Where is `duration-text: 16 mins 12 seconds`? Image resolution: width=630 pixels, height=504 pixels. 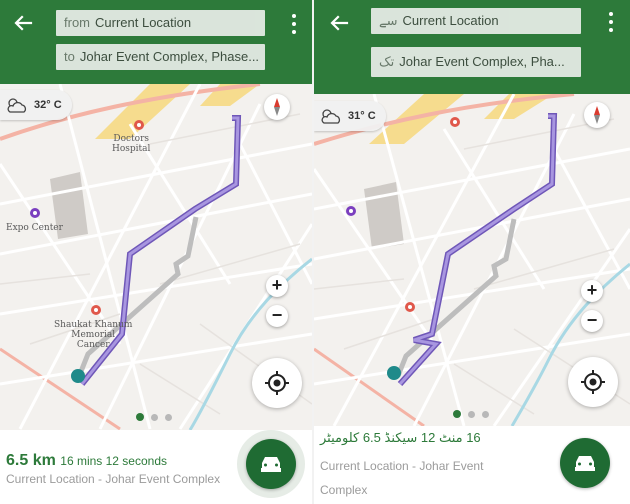 duration-text: 16 mins 12 seconds is located at coordinates (113, 461).